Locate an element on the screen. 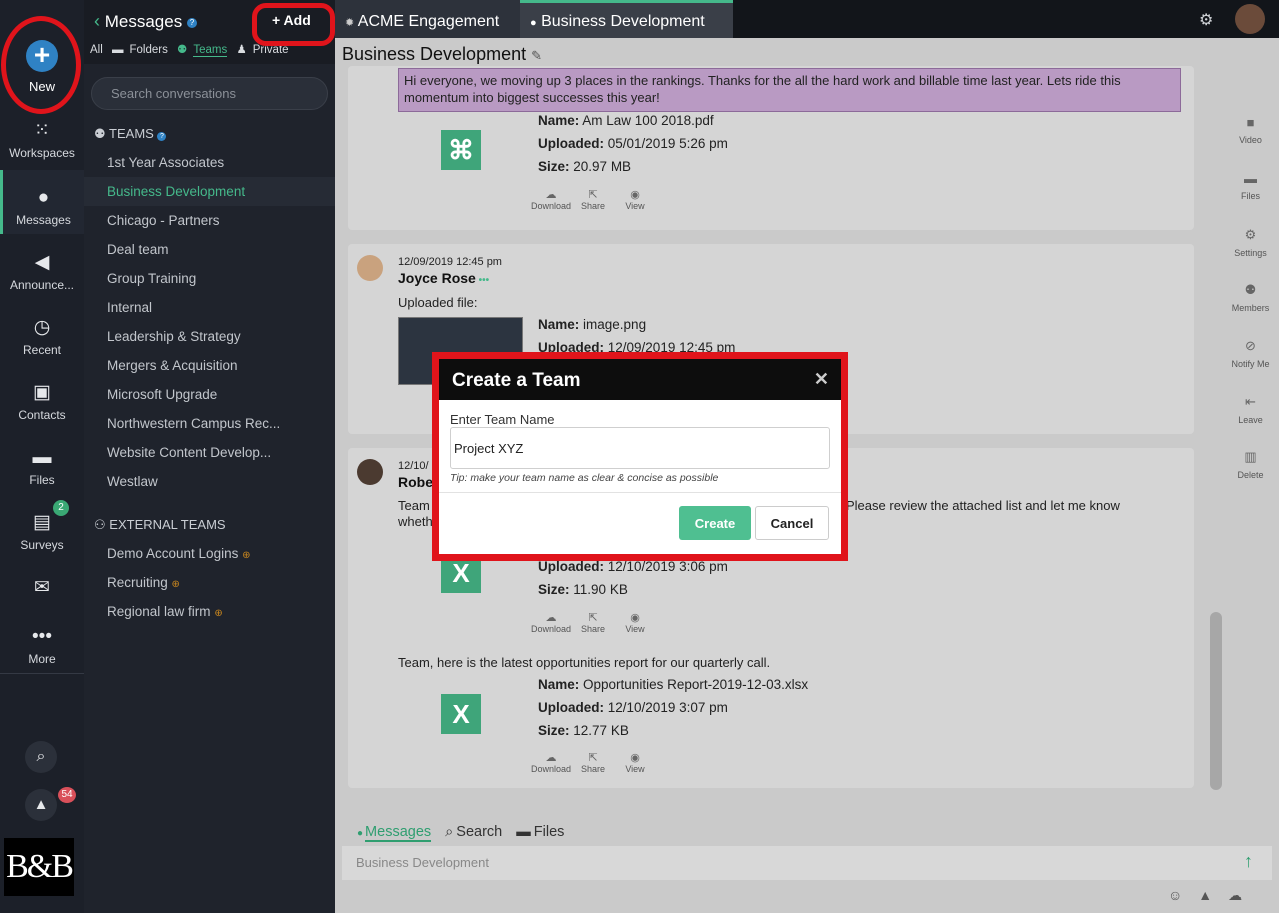 Image resolution: width=1279 pixels, height=913 pixels. scrollbar-thumb is located at coordinates (1216, 701).